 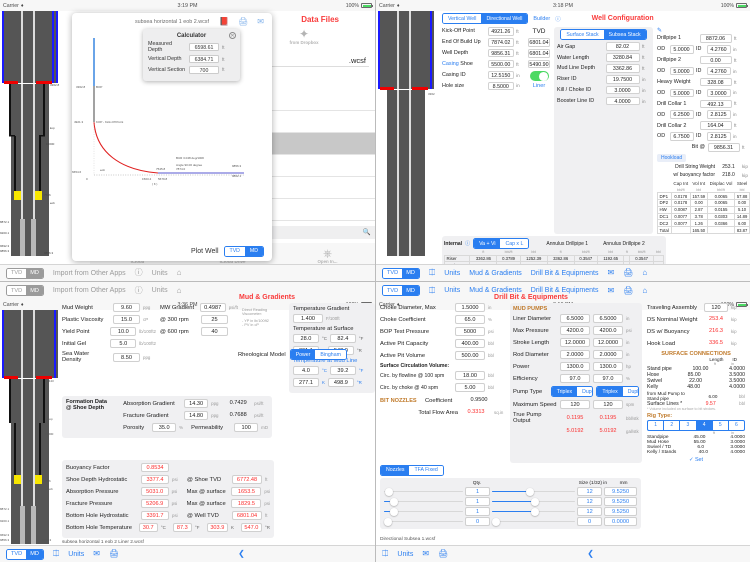 What do you see at coordinates (622, 79) in the screenshot?
I see `riser-id-field: 19.7500` at bounding box center [622, 79].